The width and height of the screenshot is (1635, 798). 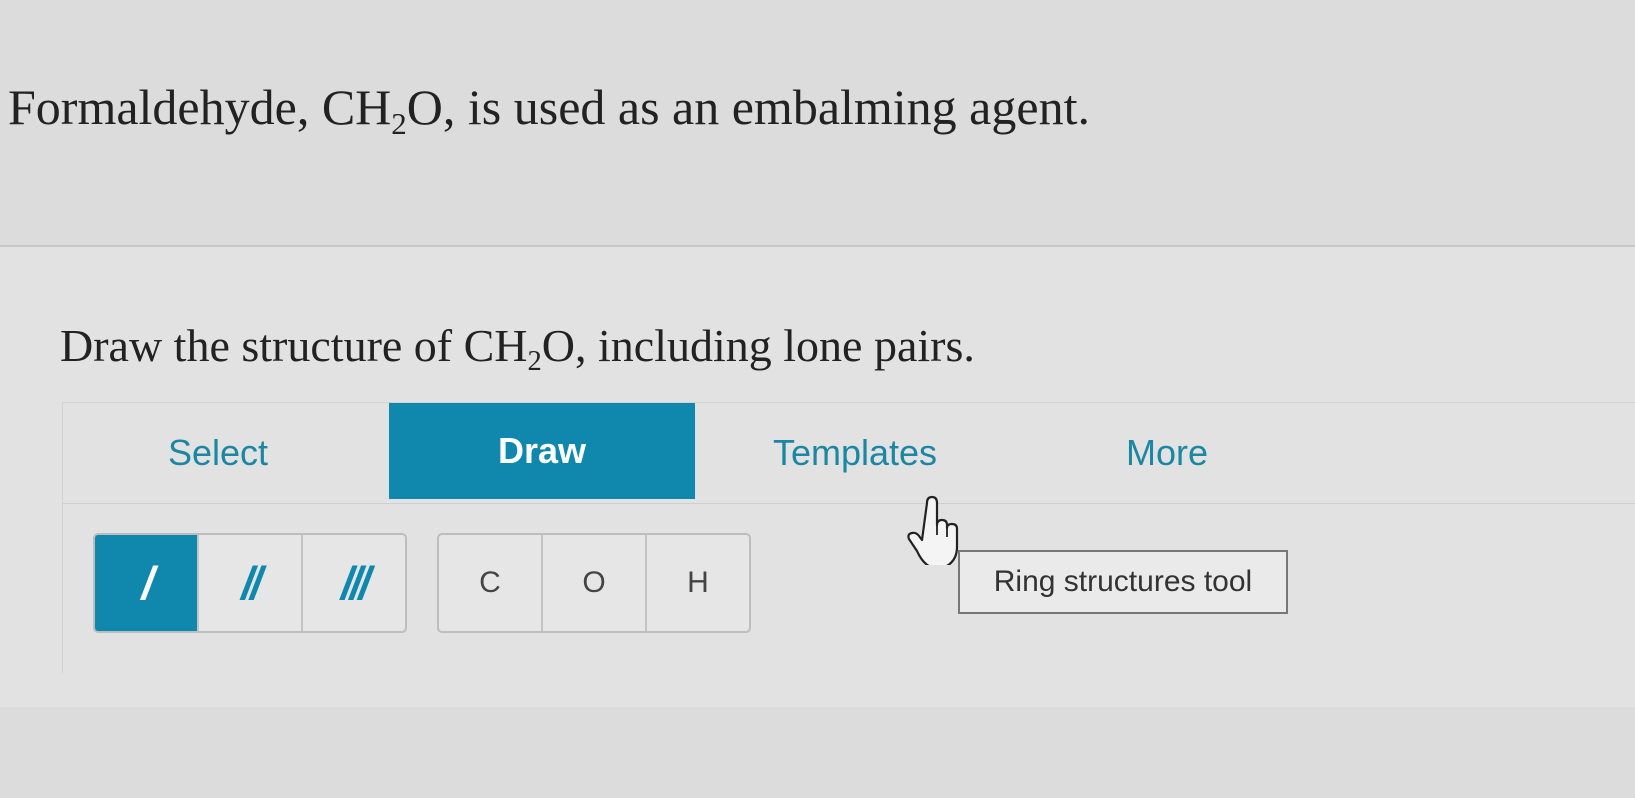 I want to click on bond-tool-group: / // ///, so click(x=250, y=583).